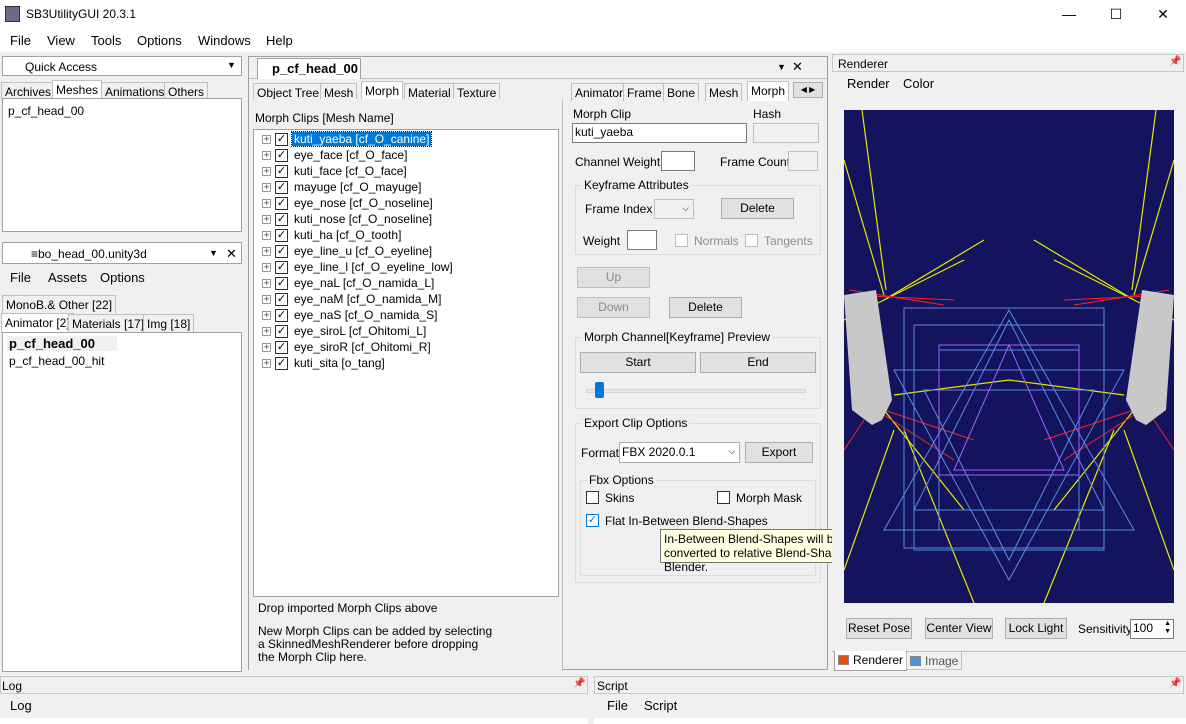  What do you see at coordinates (779, 452) in the screenshot?
I see `export-button: Export` at bounding box center [779, 452].